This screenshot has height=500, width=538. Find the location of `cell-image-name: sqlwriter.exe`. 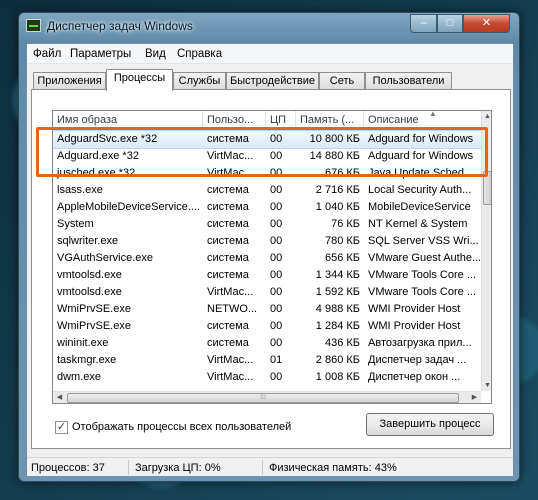

cell-image-name: sqlwriter.exe is located at coordinates (88, 241).